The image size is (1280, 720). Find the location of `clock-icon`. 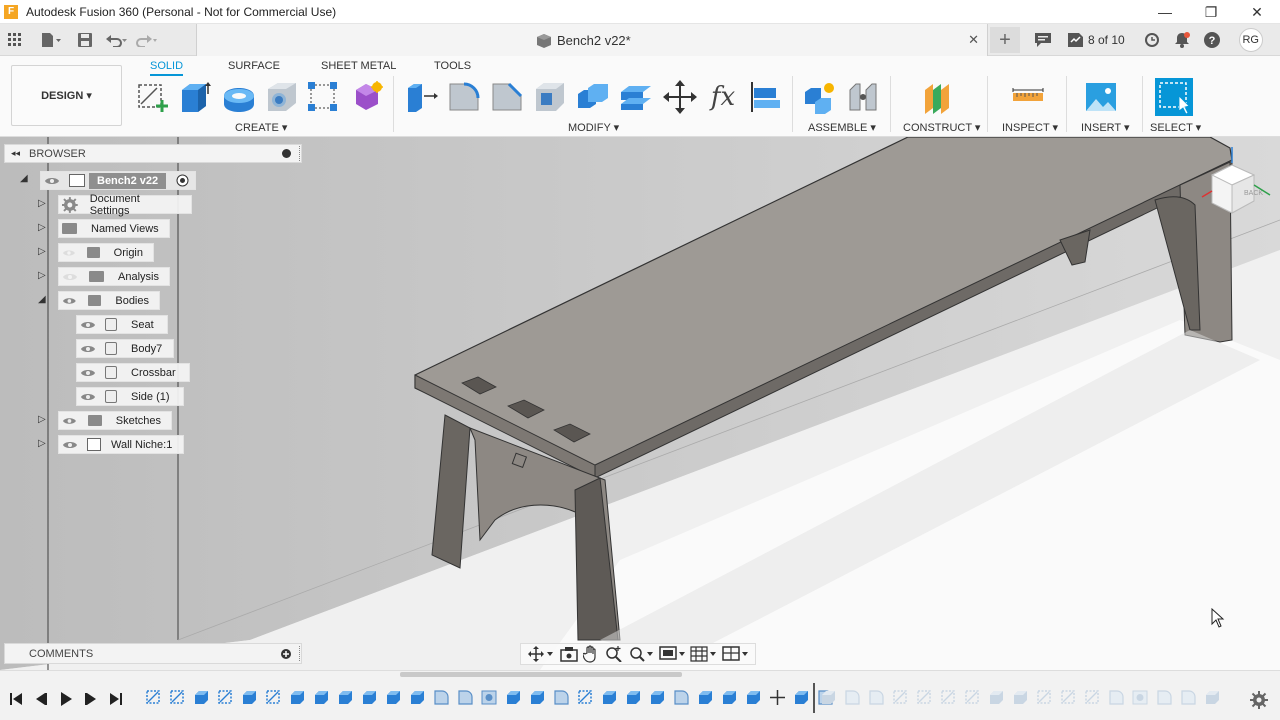

clock-icon is located at coordinates (1152, 40).